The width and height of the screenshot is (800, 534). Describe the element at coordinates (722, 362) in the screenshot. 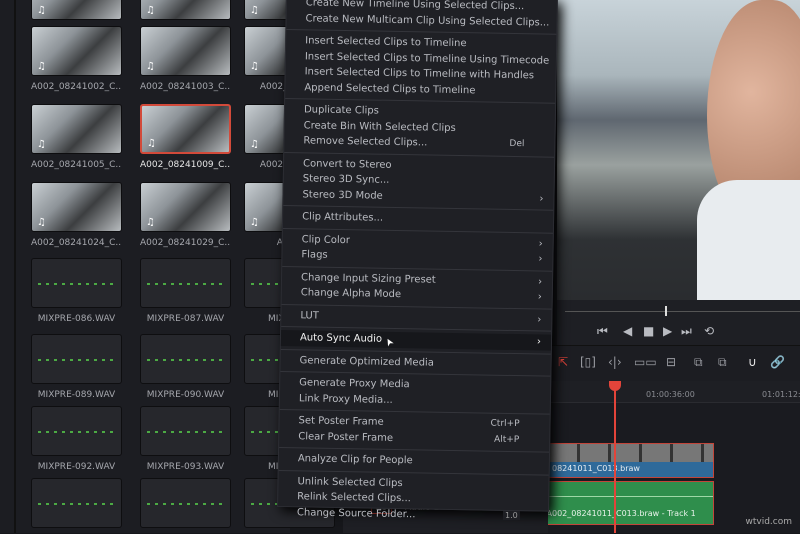

I see `replace-clip-icon: ⧉` at that location.